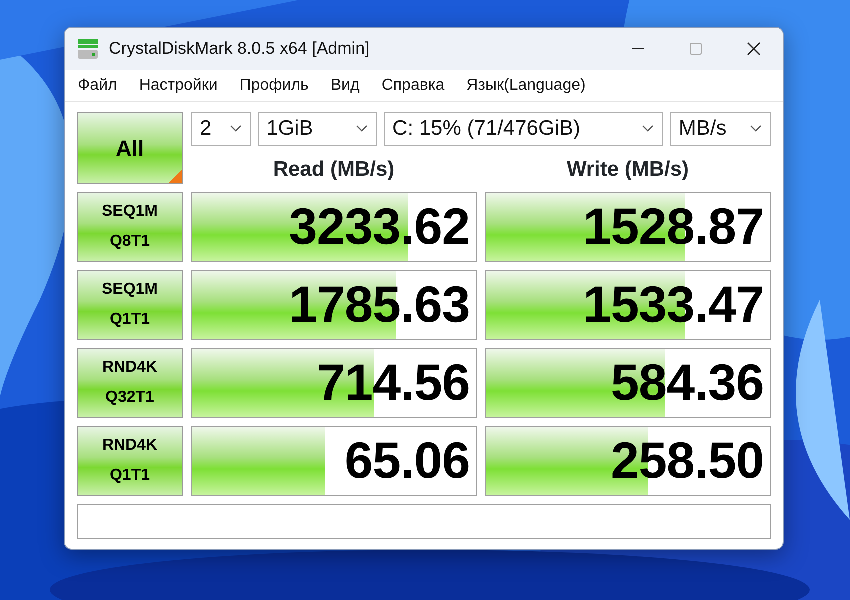  I want to click on test-button: SEQ1M Q1T1, so click(130, 305).